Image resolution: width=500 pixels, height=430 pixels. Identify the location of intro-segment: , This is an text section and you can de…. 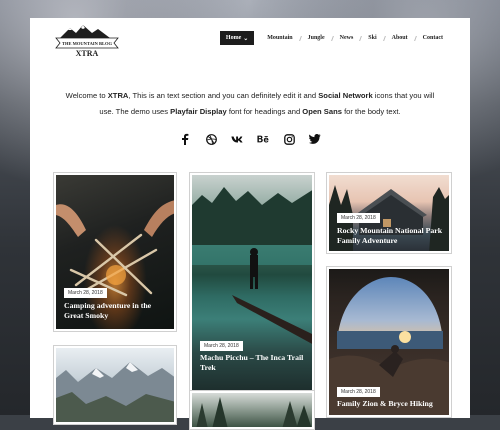
(223, 95).